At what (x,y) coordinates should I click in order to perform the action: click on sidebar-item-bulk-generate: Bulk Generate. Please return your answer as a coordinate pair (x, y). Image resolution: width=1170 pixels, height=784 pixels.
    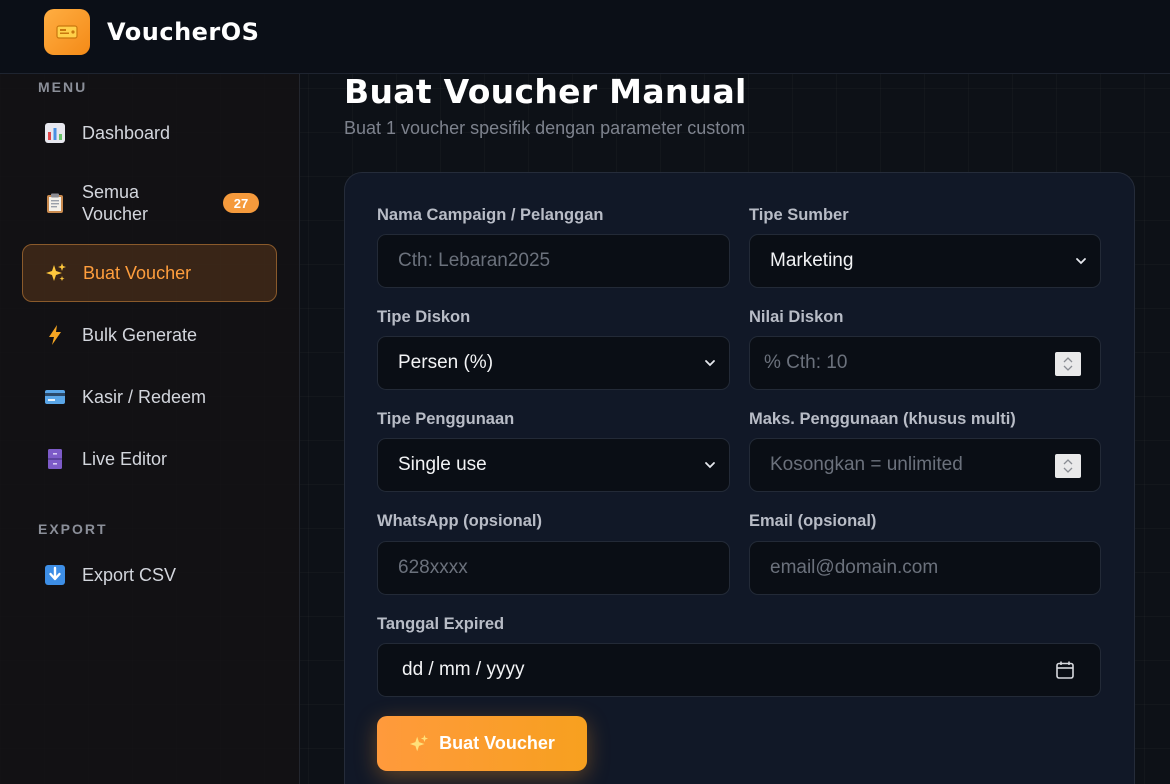
    Looking at the image, I should click on (149, 335).